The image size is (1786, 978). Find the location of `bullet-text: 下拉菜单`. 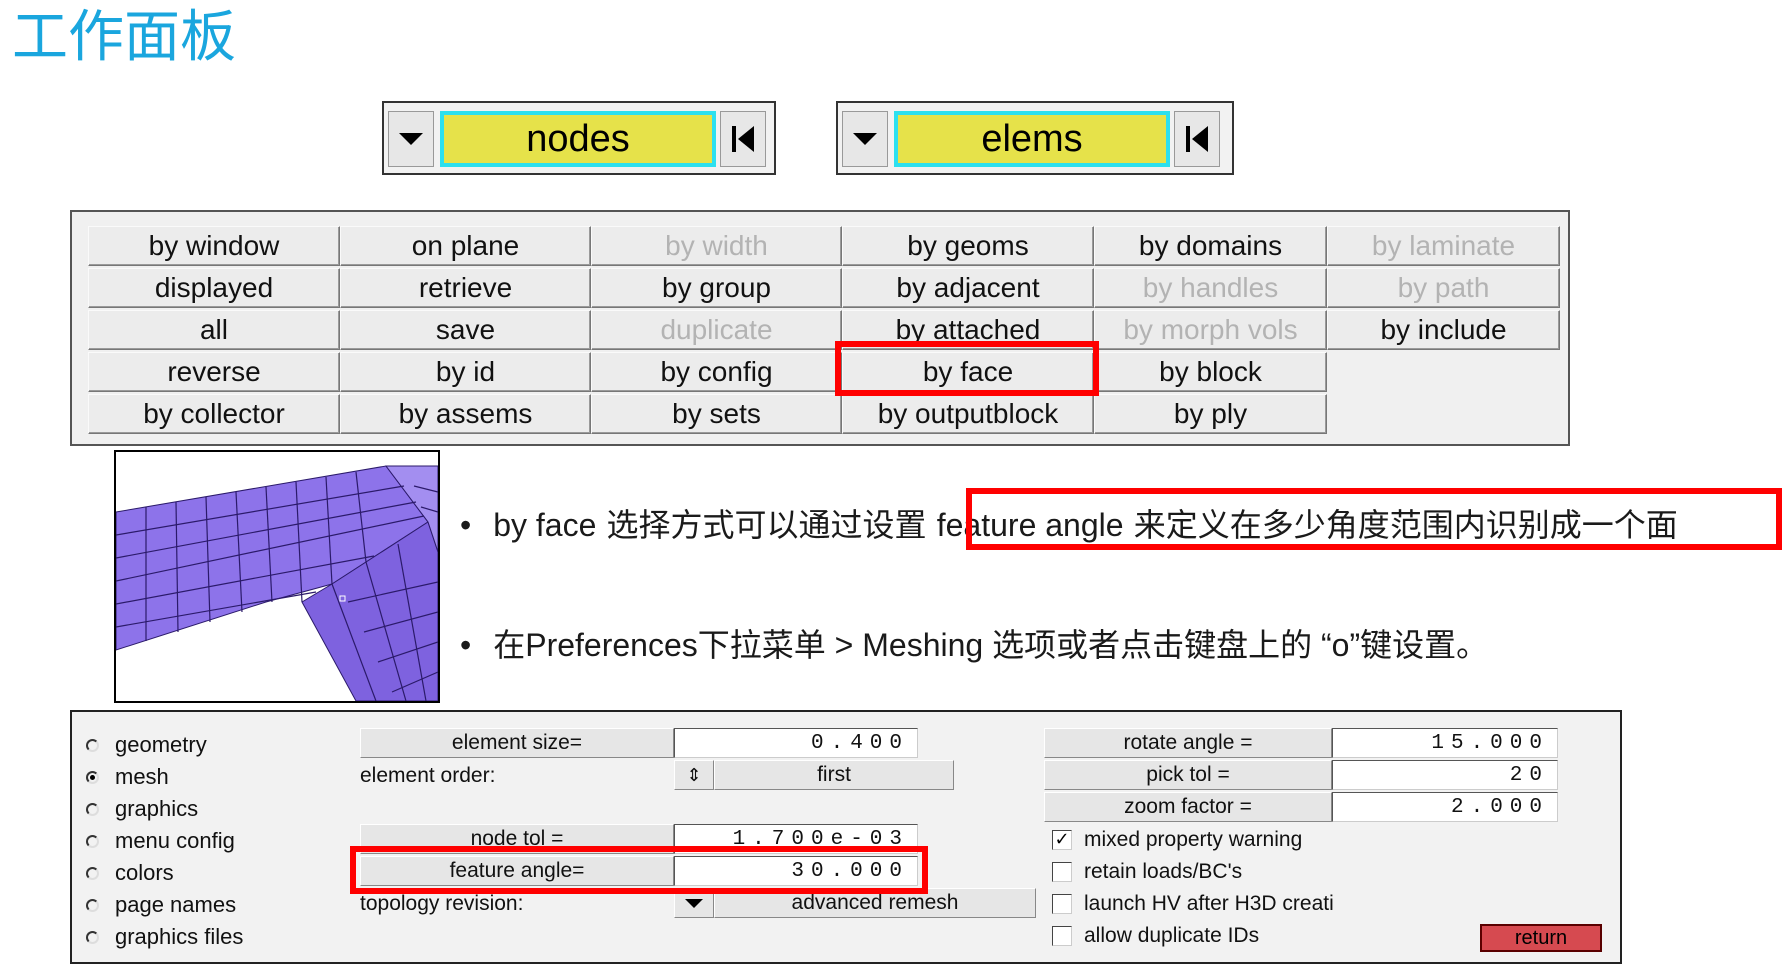

bullet-text: 下拉菜单 is located at coordinates (761, 645).